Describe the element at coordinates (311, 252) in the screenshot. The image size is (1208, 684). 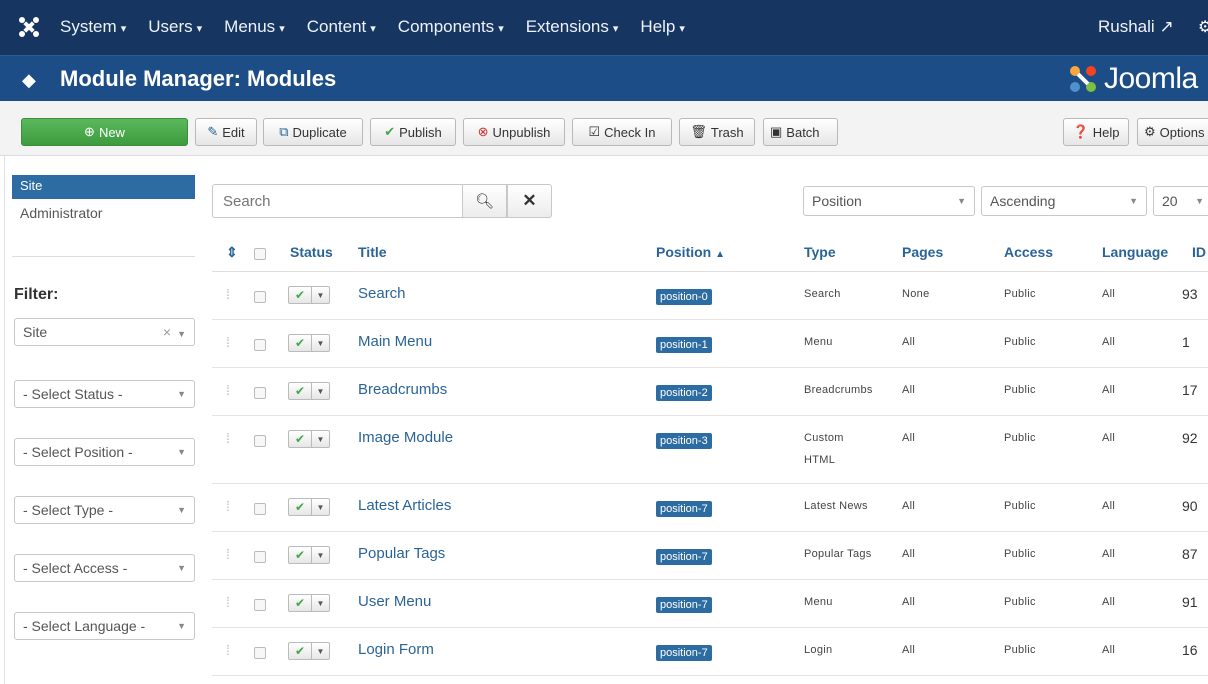
I see `header-status: Status` at that location.